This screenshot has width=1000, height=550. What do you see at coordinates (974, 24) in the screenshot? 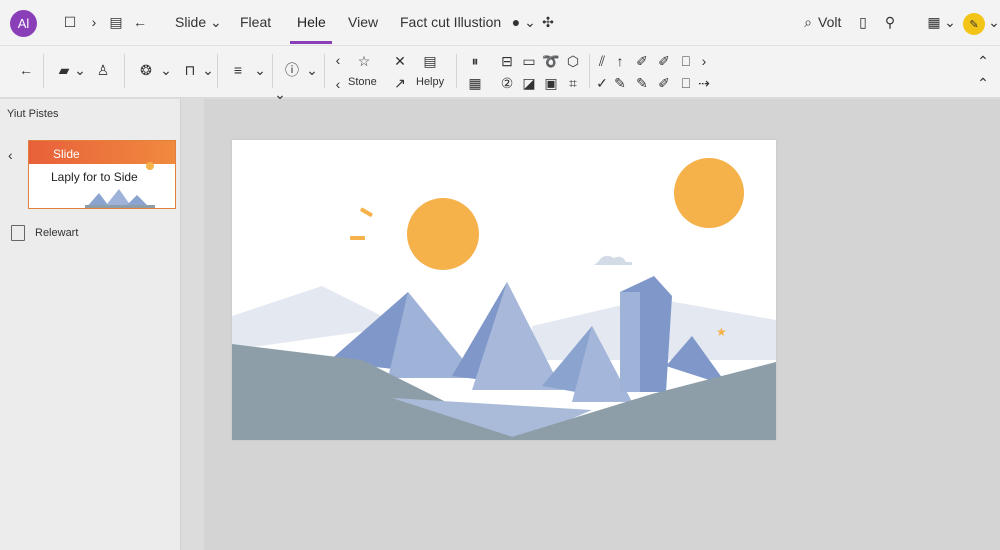
I see `avatar: ✎` at bounding box center [974, 24].